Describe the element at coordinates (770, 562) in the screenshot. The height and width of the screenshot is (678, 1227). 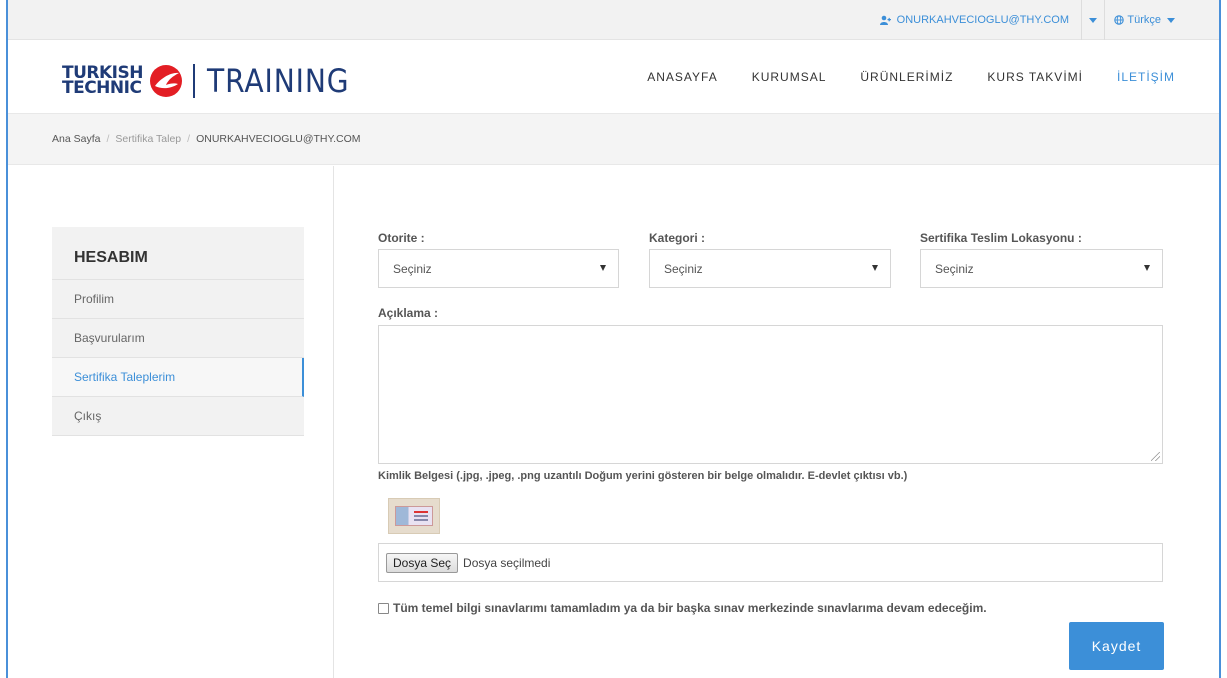
I see `file-upload-field: Dosya Seç Dosya seçilmedi` at that location.